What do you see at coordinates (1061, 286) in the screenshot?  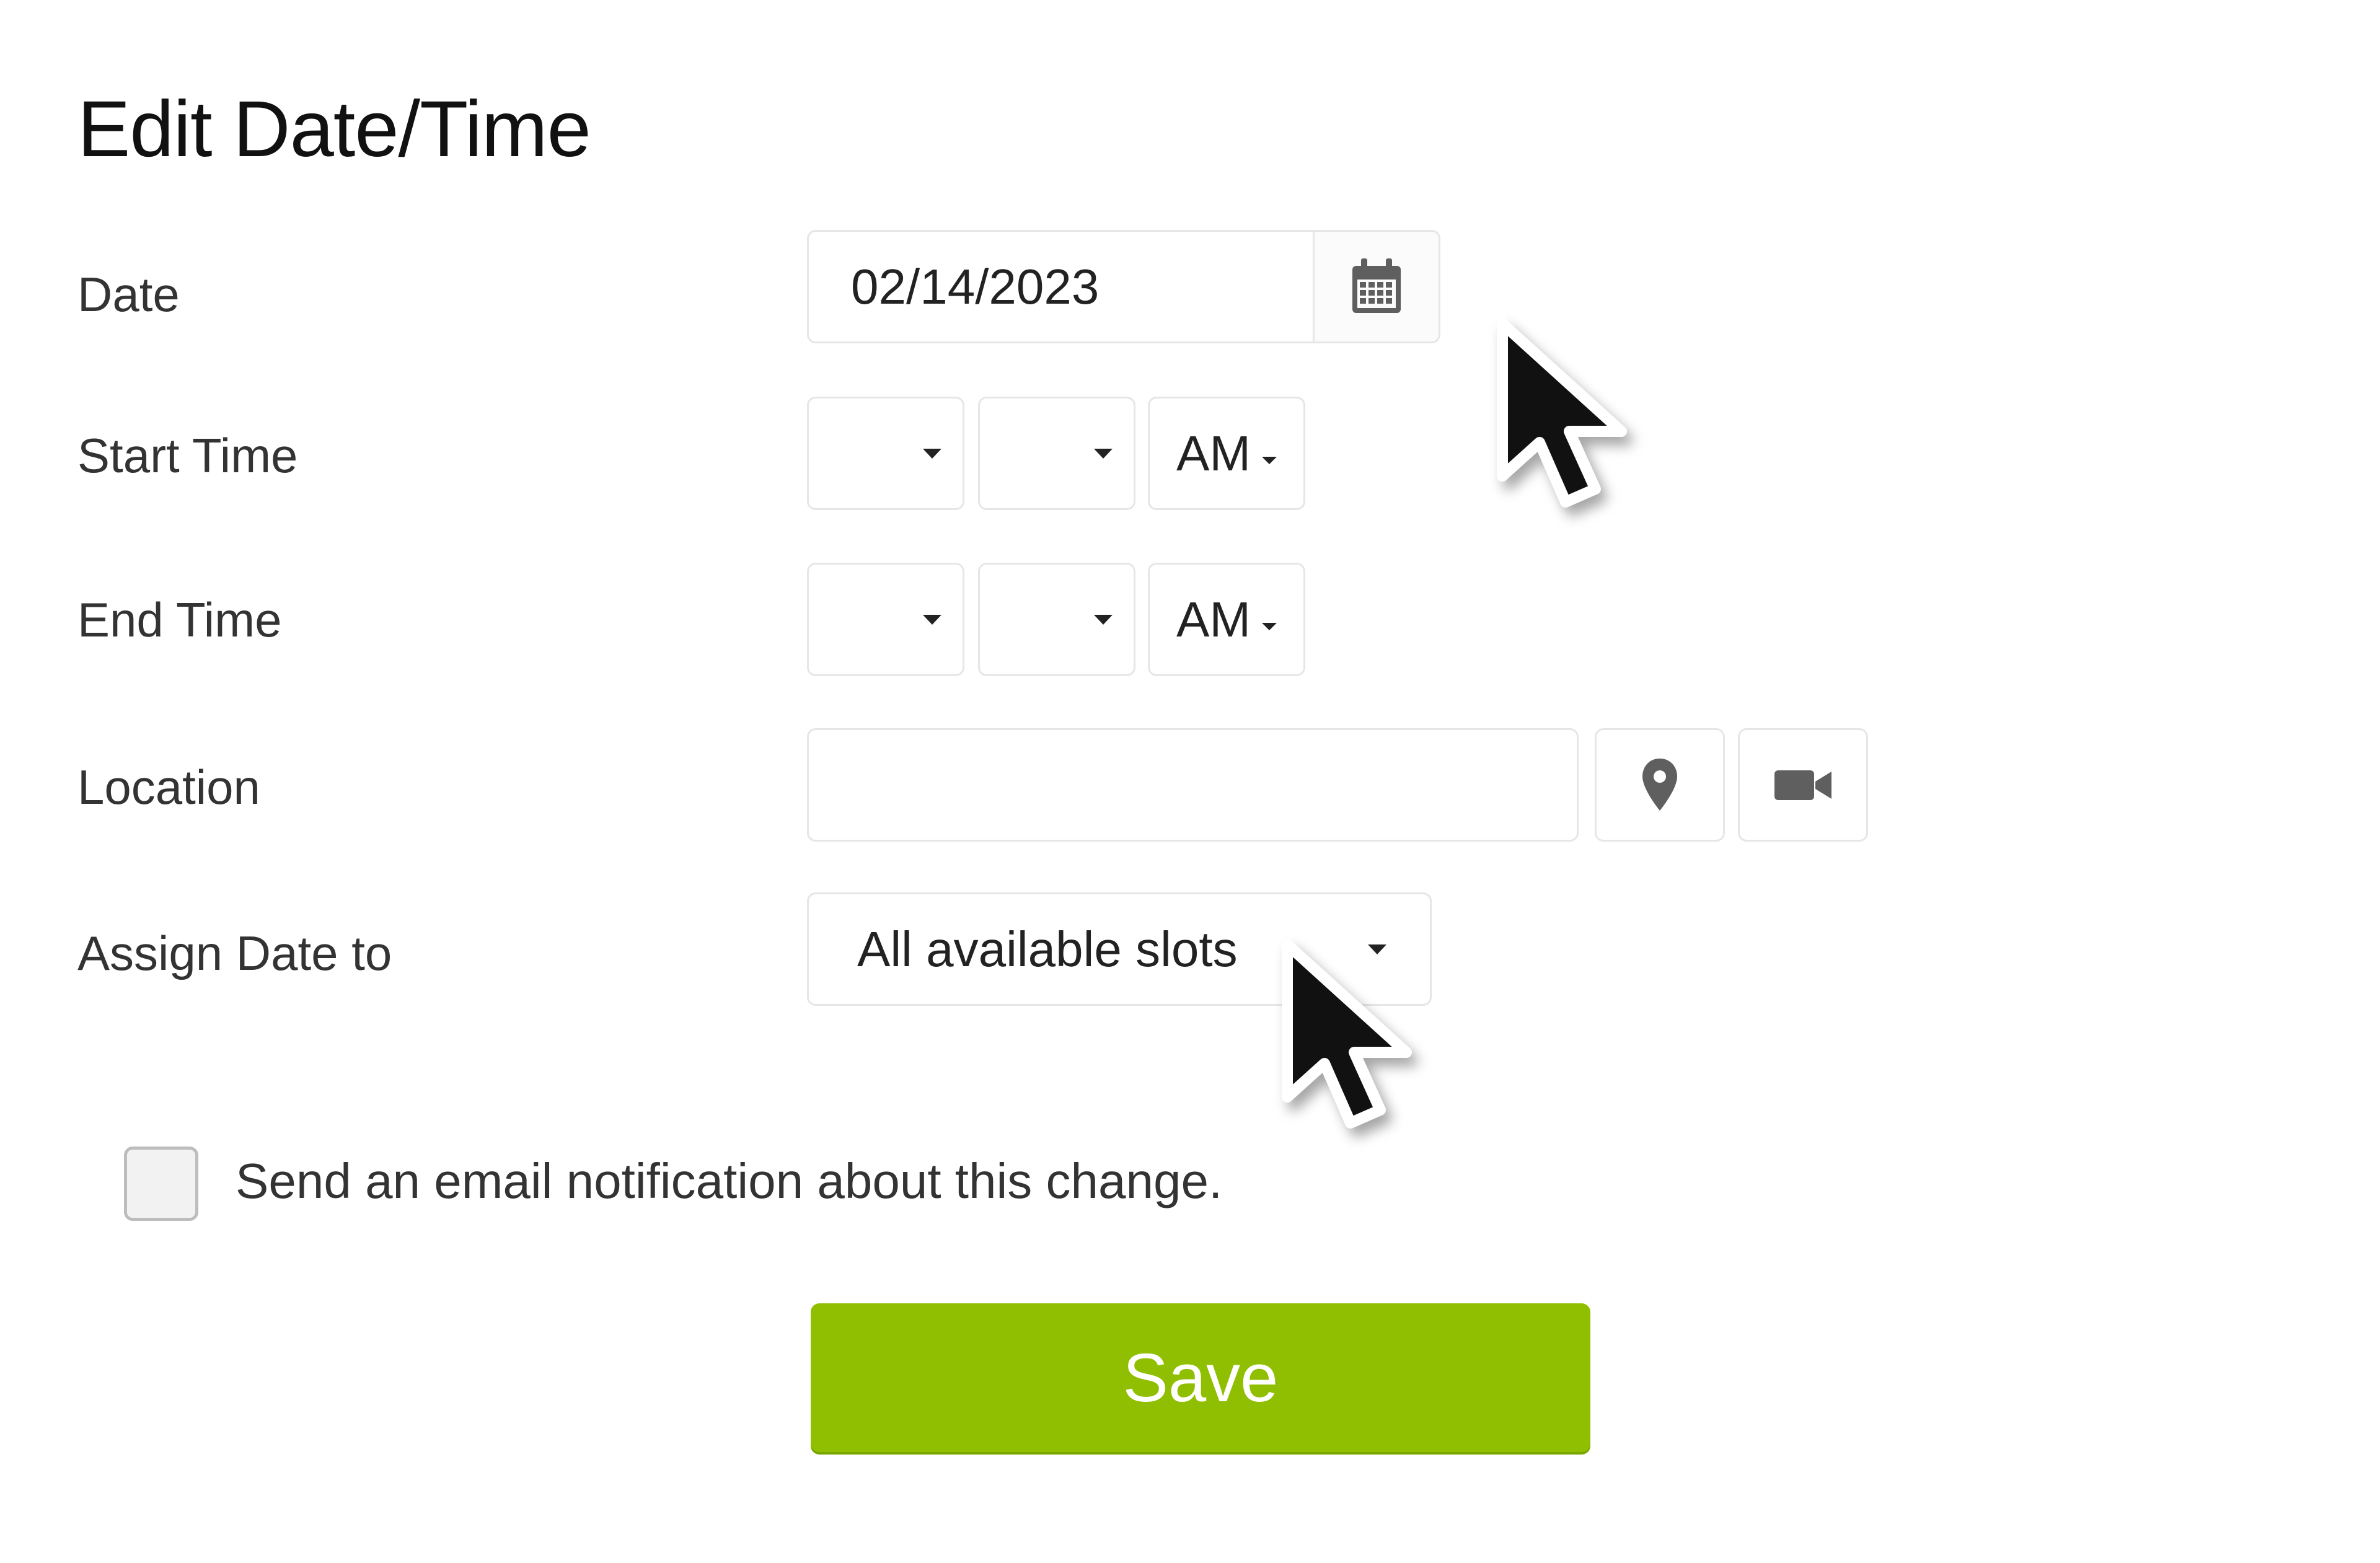 I see `date-input: 02/14/2023` at bounding box center [1061, 286].